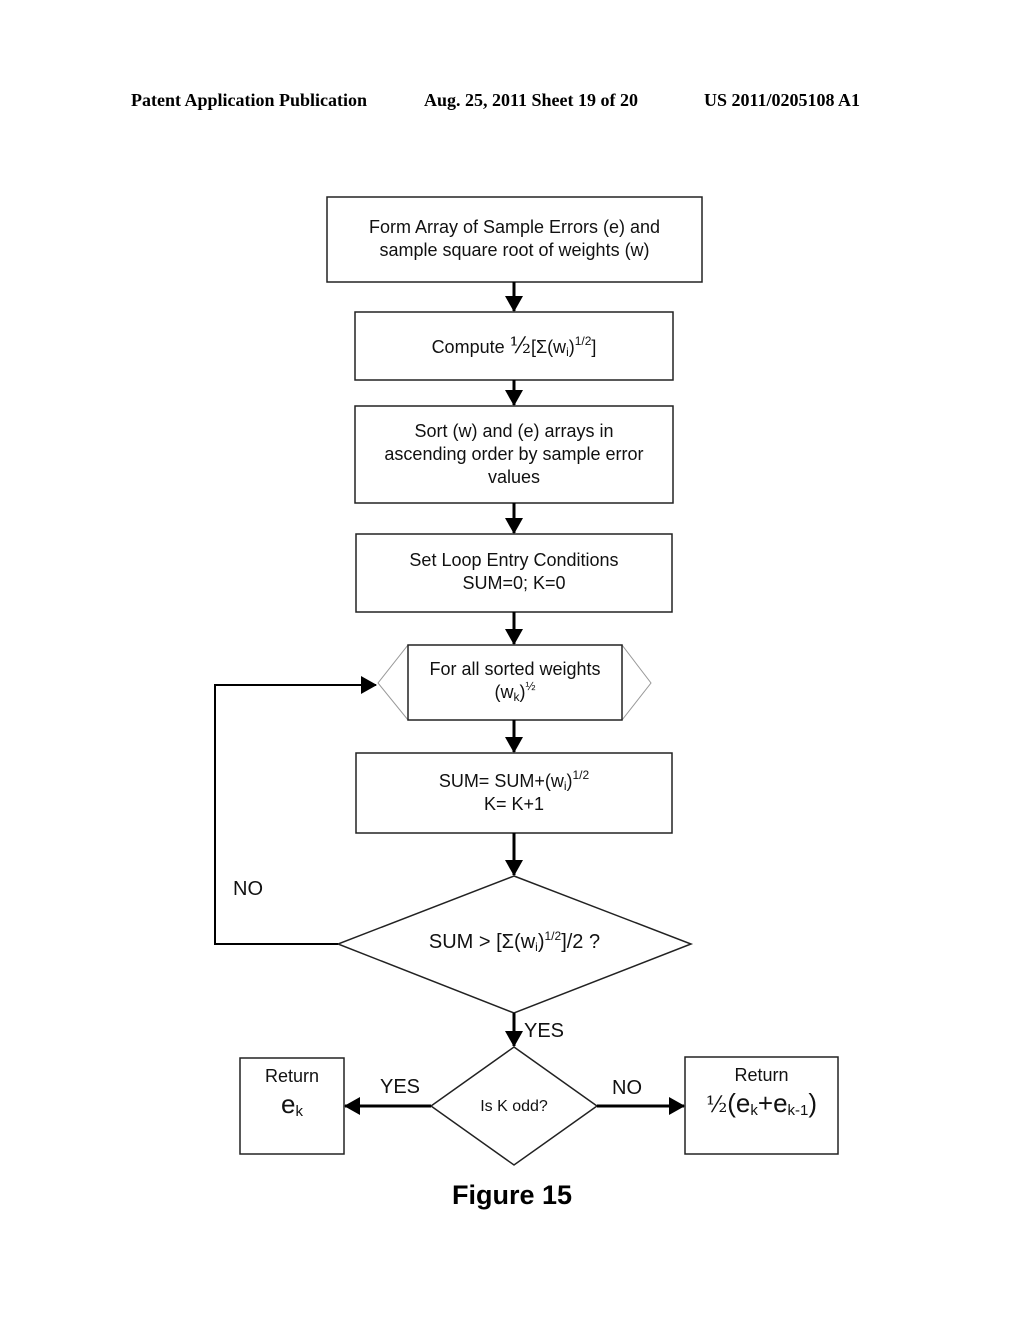 The width and height of the screenshot is (1024, 1320). What do you see at coordinates (739, 1103) in the screenshot?
I see `return-avg-open: (e` at bounding box center [739, 1103].